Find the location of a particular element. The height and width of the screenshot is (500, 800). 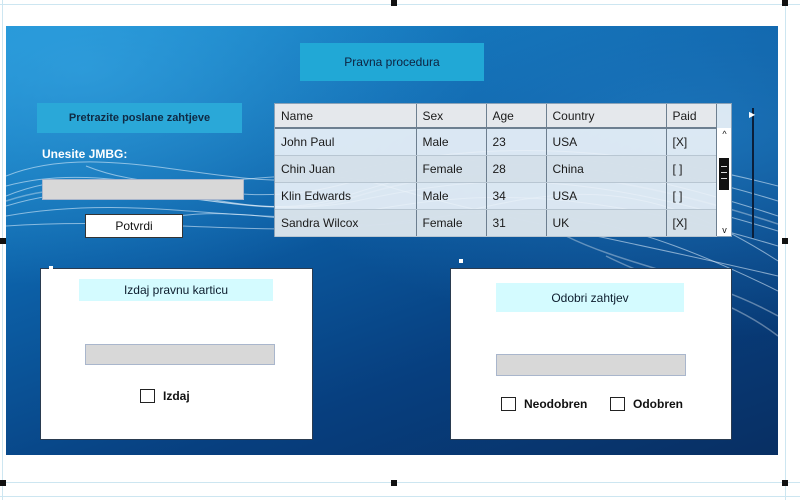

page-title: Pravna procedura is located at coordinates (392, 62).